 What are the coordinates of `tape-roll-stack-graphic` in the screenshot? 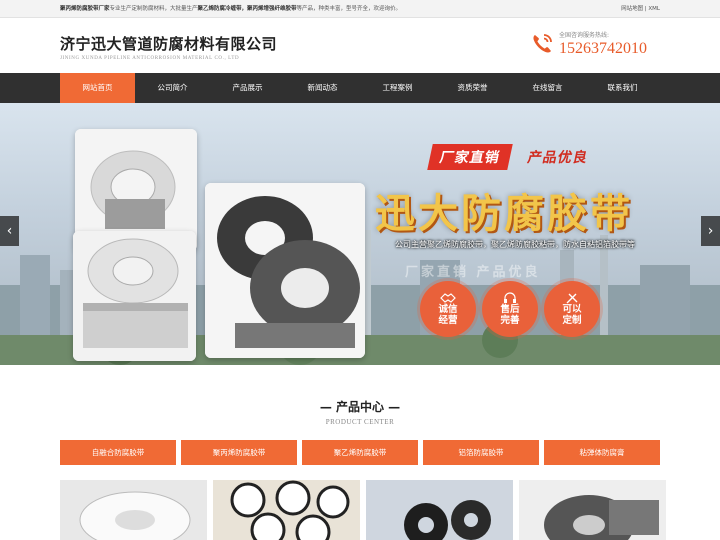 It's located at (134, 296).